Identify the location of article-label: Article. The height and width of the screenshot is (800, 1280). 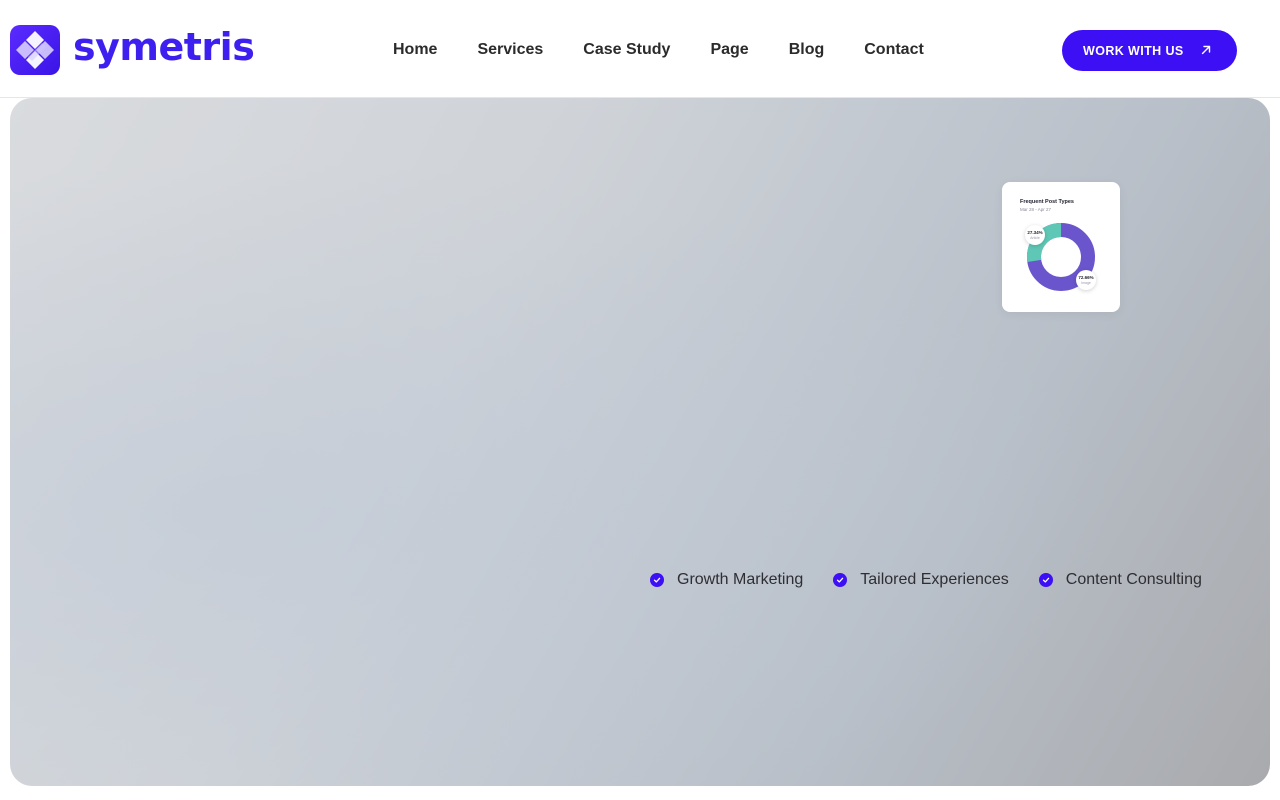
(1035, 238).